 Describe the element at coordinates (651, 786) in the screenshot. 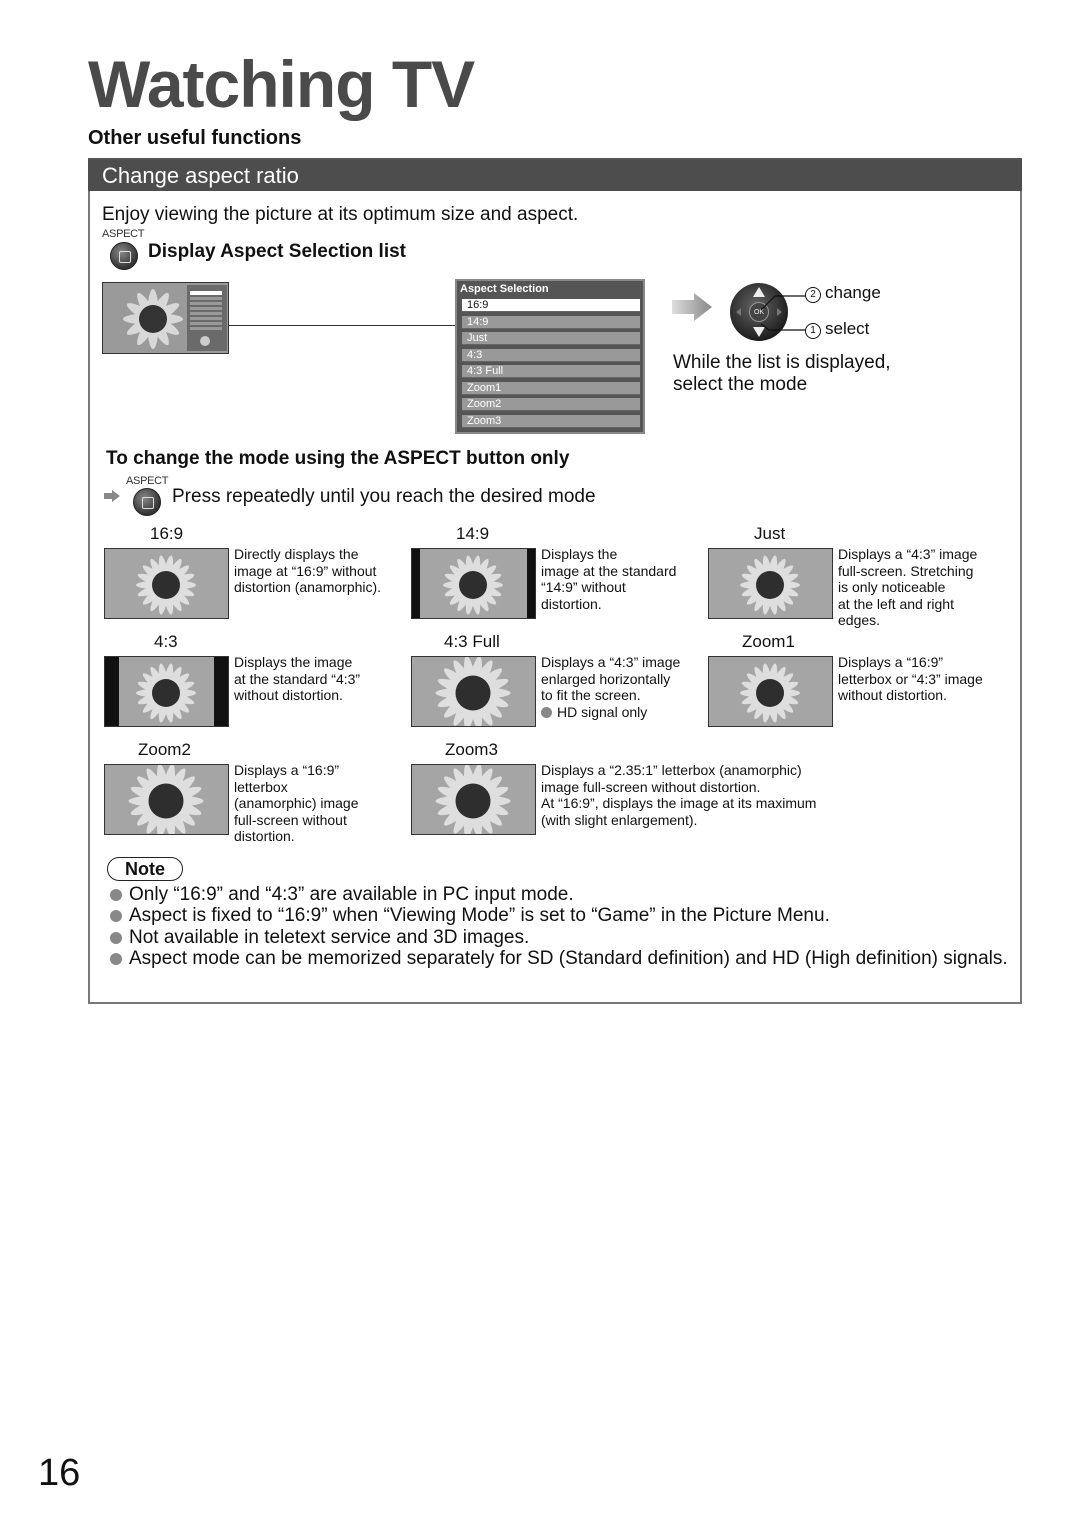

I see `description-line: image full-screen without distortion.` at that location.